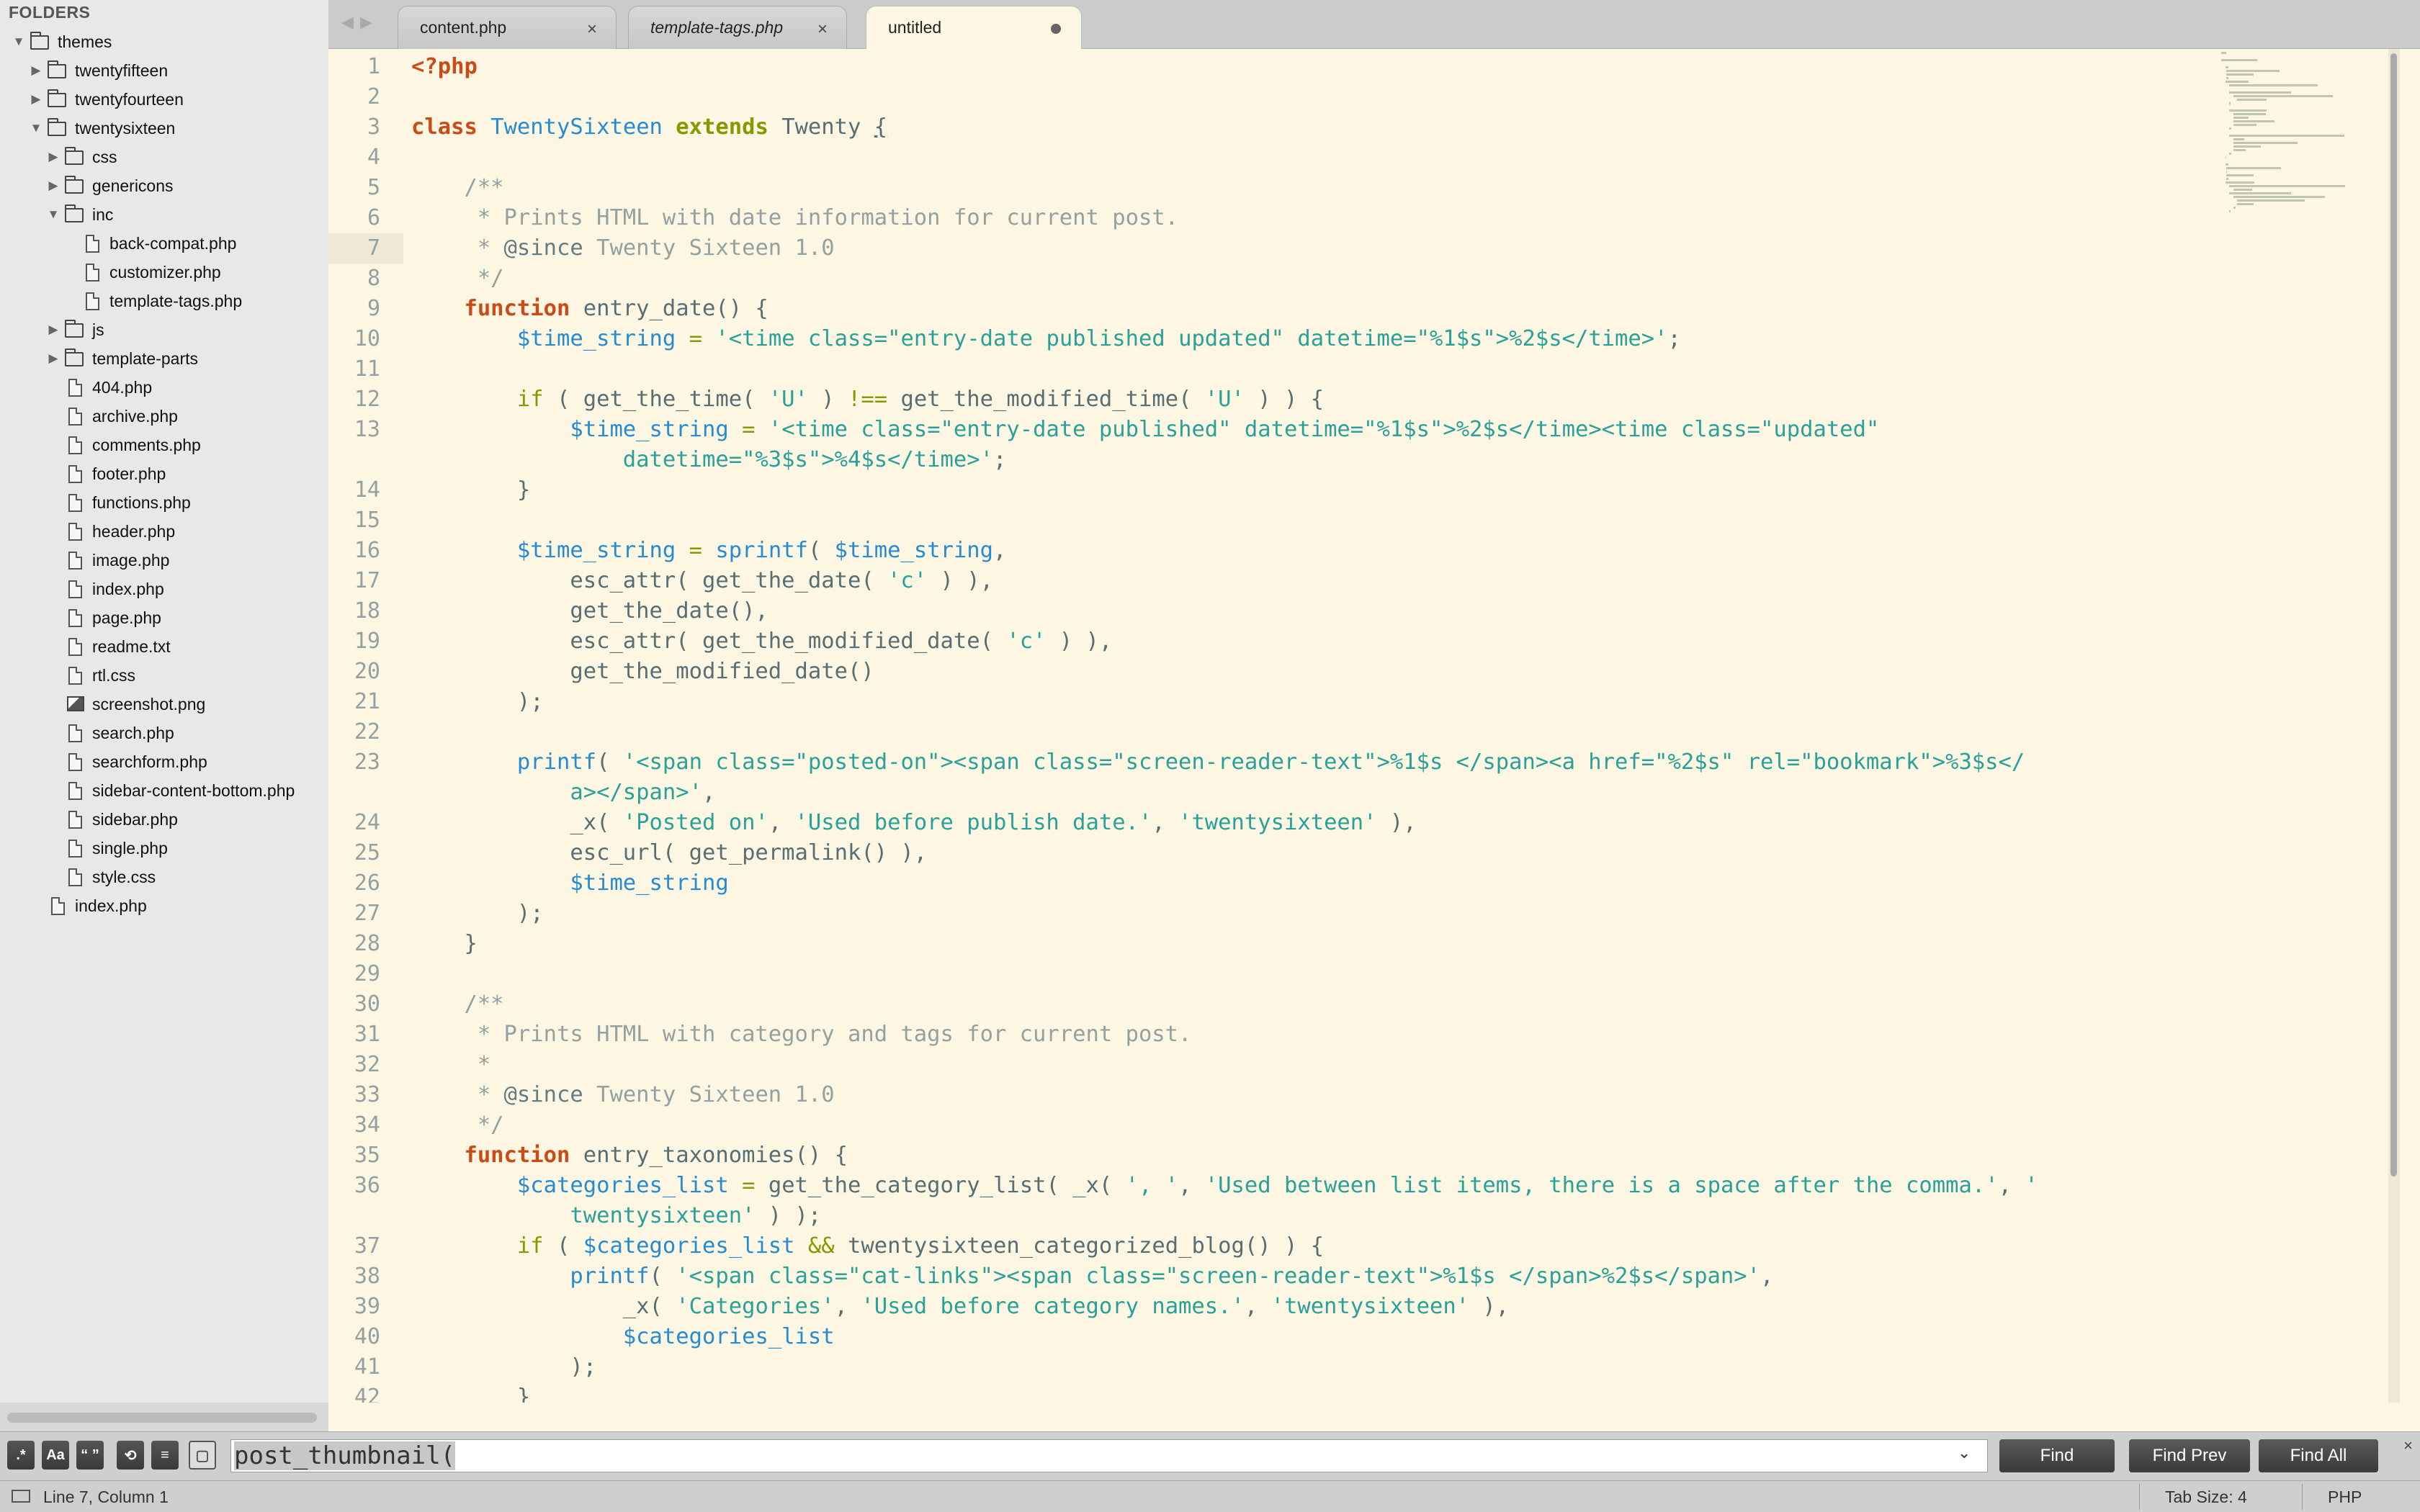  Describe the element at coordinates (2057, 1455) in the screenshot. I see `find-button: Find` at that location.